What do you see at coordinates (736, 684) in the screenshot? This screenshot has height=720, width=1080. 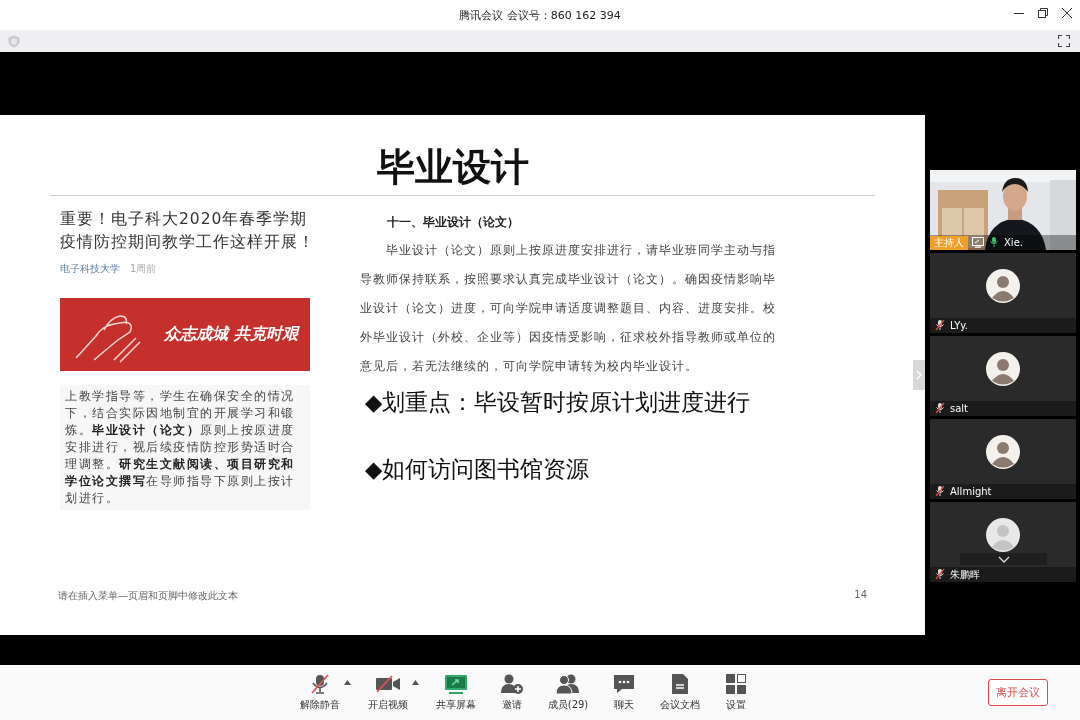 I see `grid-icon` at bounding box center [736, 684].